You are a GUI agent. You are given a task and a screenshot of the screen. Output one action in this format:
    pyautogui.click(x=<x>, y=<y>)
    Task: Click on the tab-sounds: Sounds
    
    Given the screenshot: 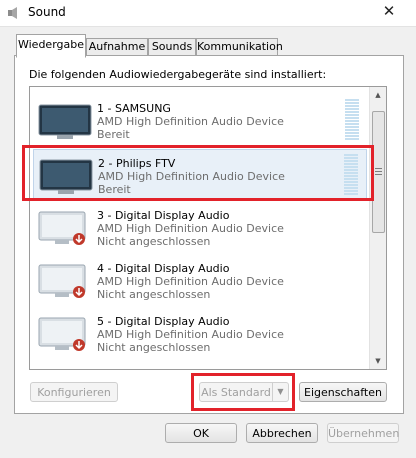 What is the action you would take?
    pyautogui.click(x=172, y=47)
    